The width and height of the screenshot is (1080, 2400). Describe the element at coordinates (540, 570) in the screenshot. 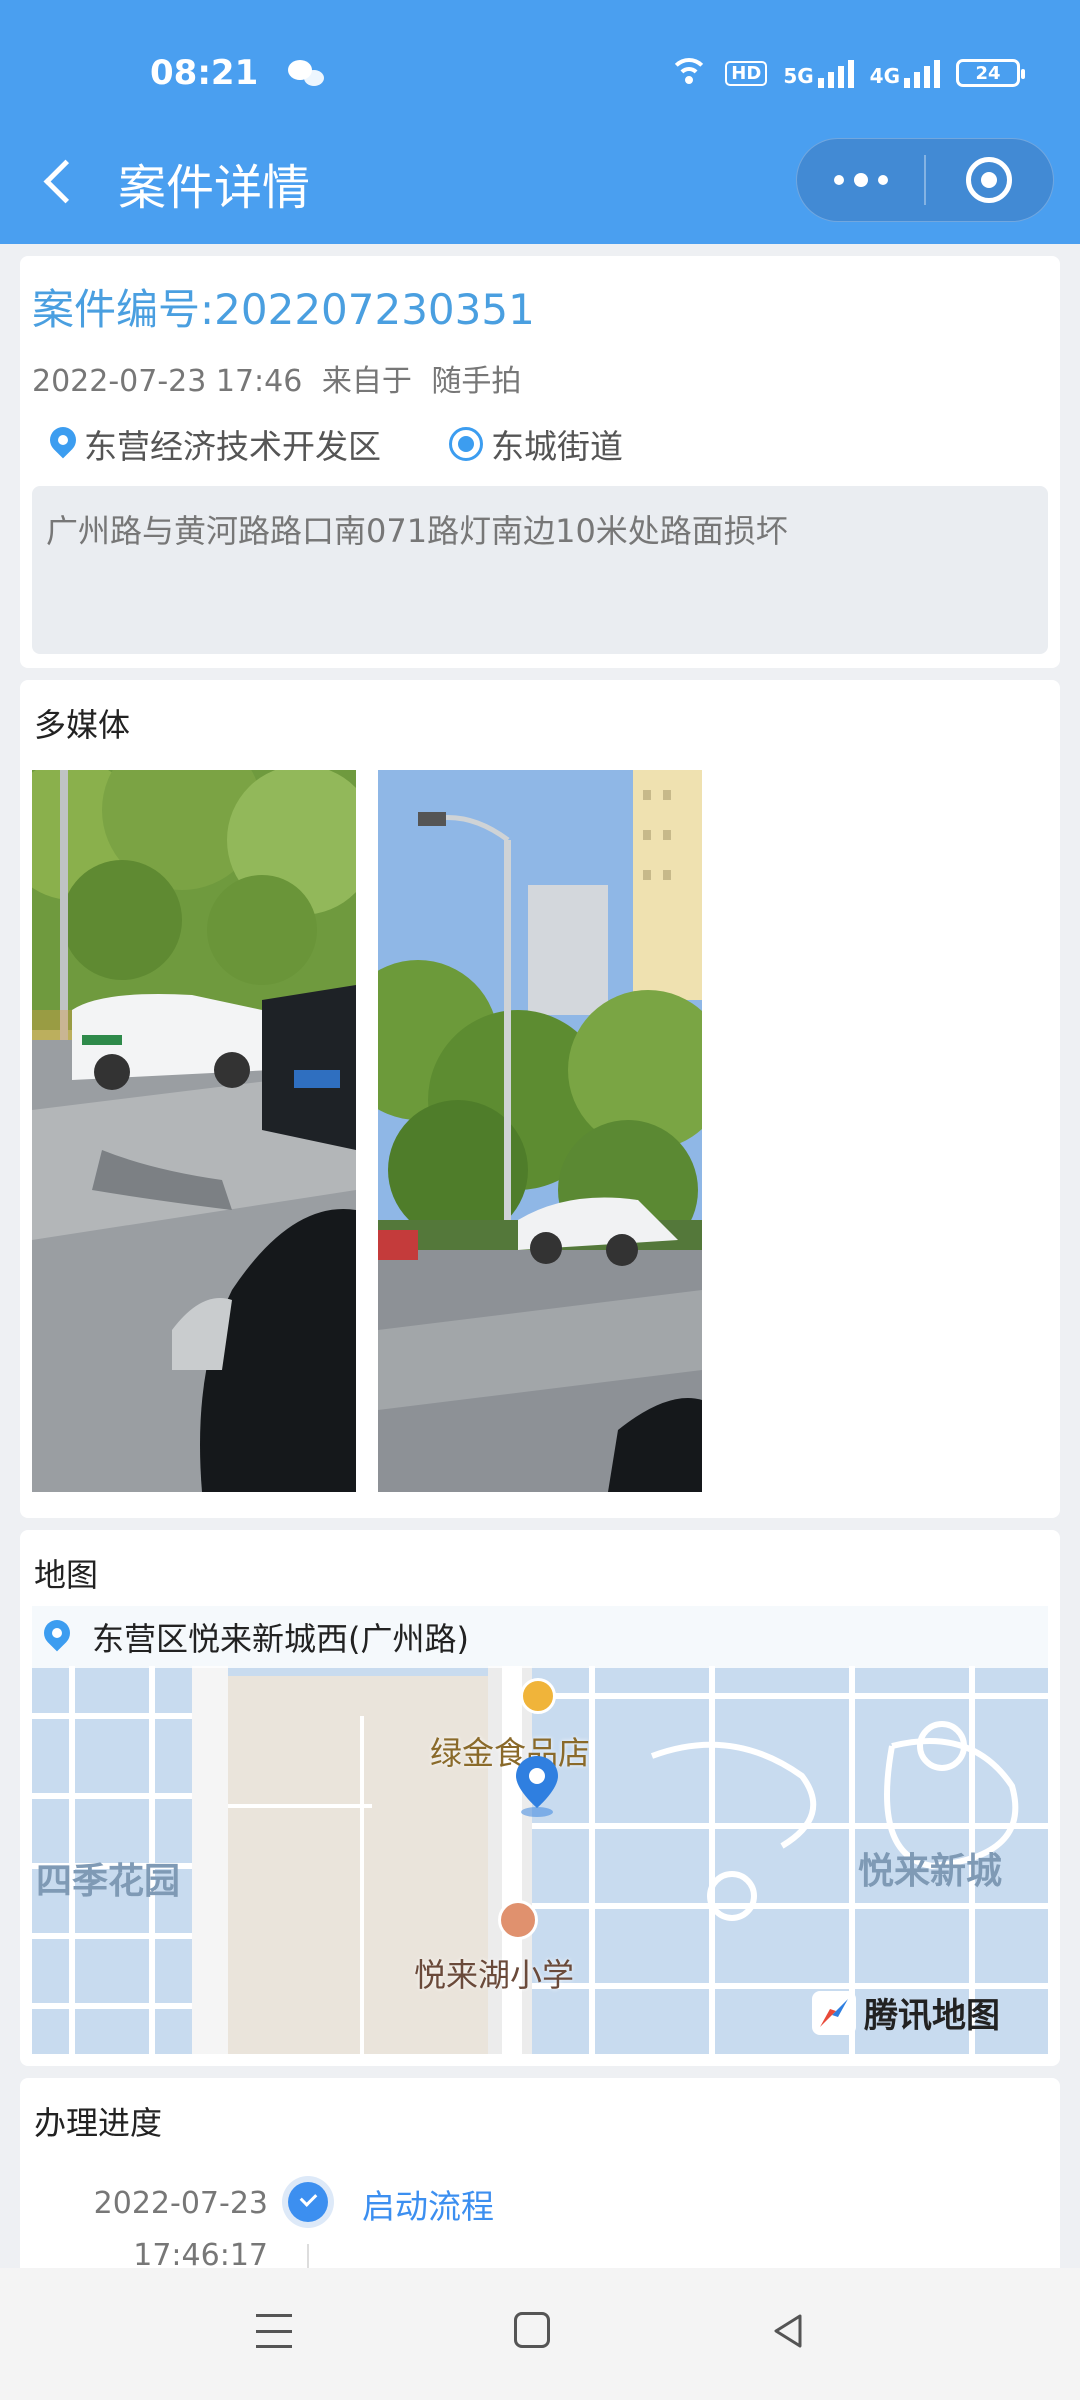

I see `case-description: 广州路与黄河路路口南071路灯南边10米处路面损坏` at that location.